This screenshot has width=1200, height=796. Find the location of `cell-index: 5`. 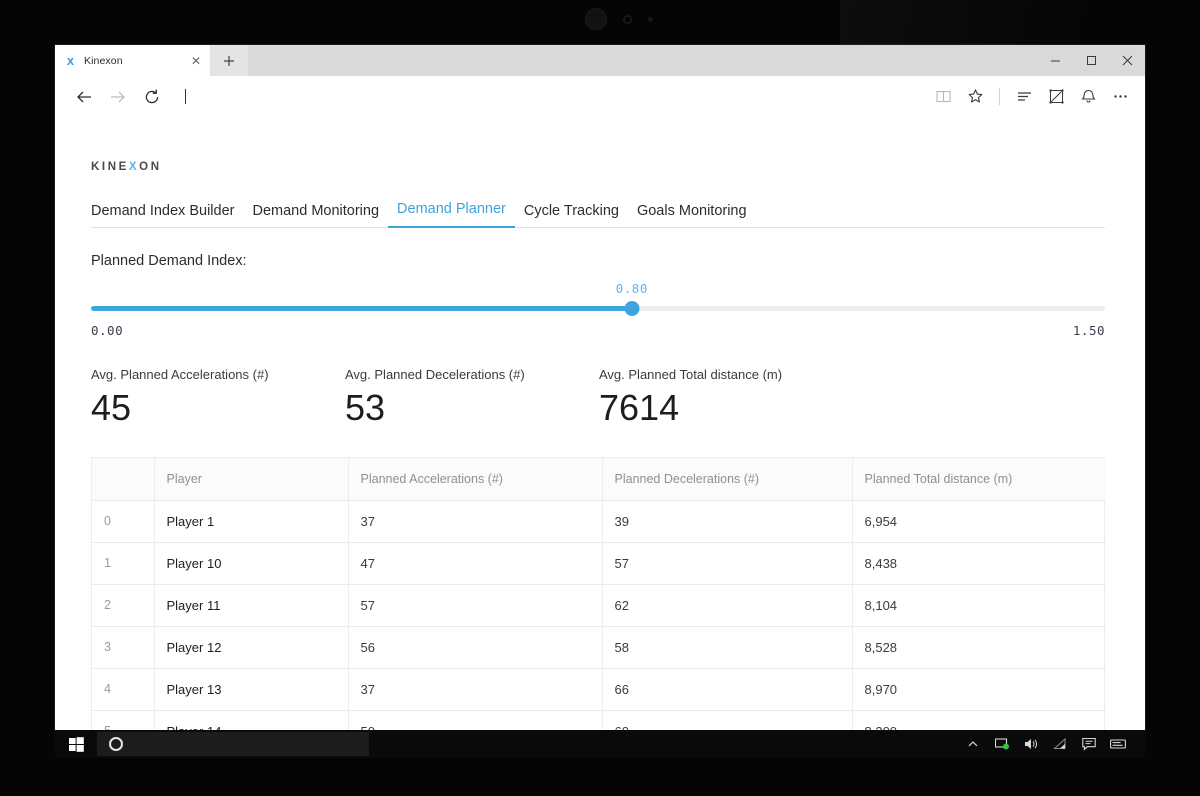

cell-index: 5 is located at coordinates (123, 720).